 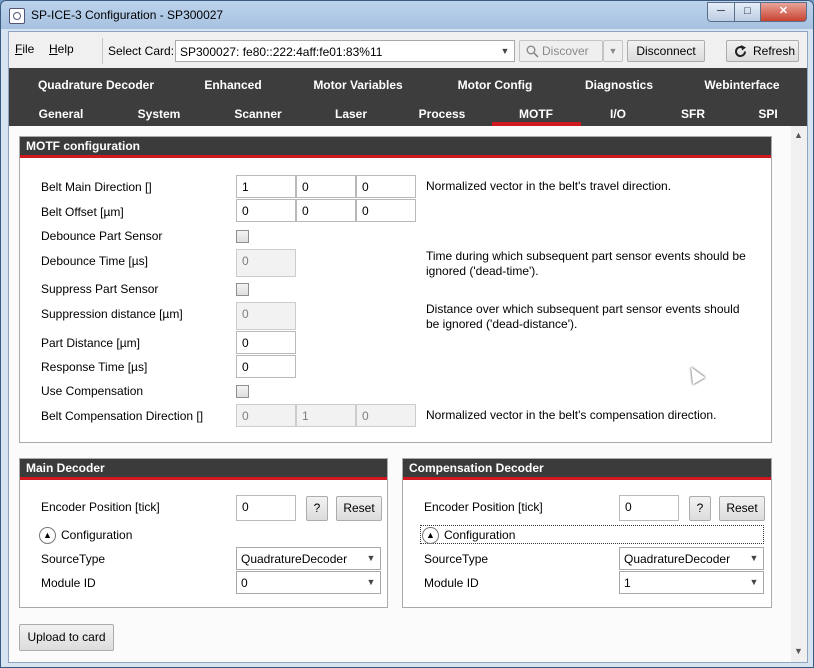 What do you see at coordinates (386, 415) in the screenshot?
I see `belt-comp-direction-z-input: 0` at bounding box center [386, 415].